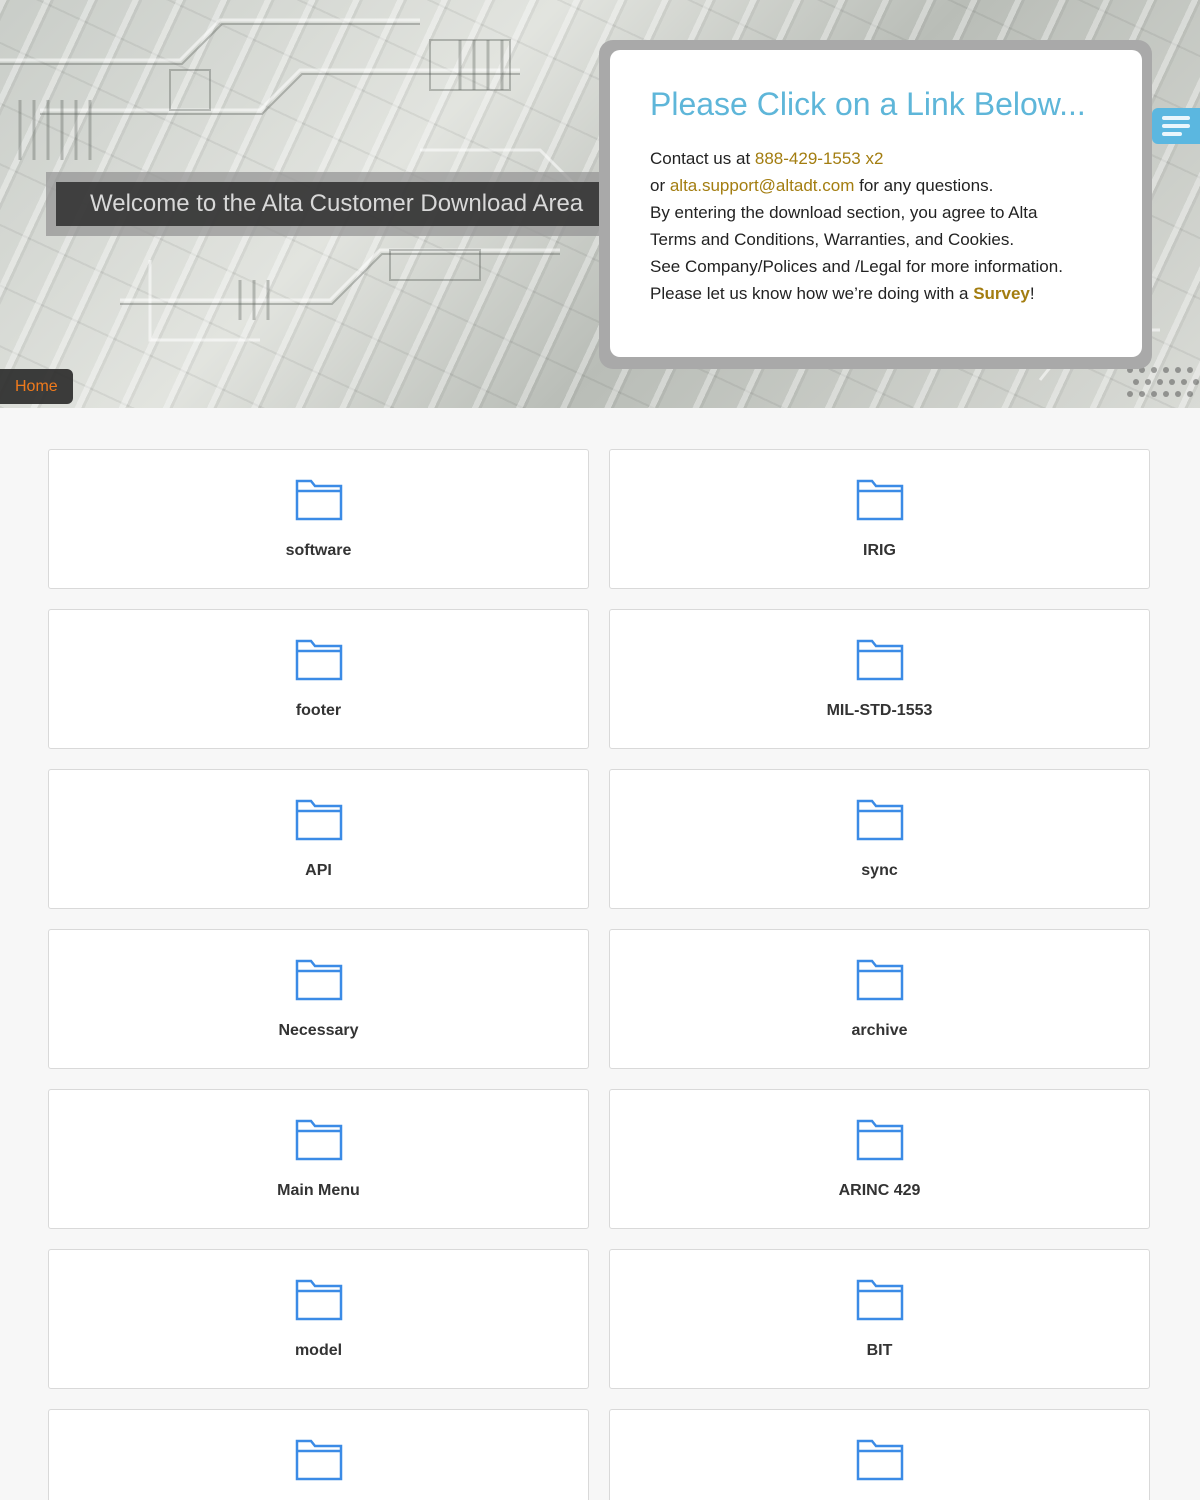  Describe the element at coordinates (819, 158) in the screenshot. I see `phone-link: 888-429-1553 x2` at that location.